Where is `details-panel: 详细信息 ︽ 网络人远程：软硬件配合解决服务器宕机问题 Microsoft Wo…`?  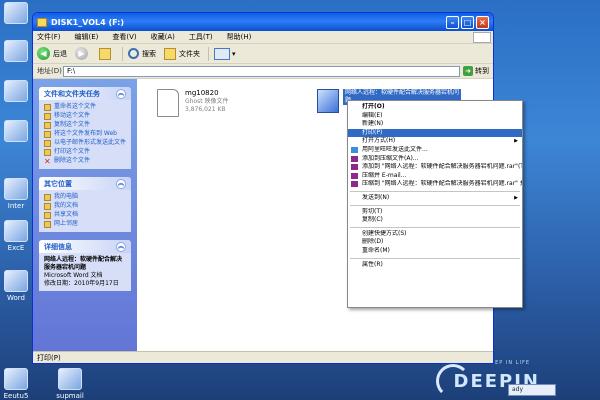 details-panel: 详细信息 ︽ 网络人远程：软硬件配合解决服务器宕机问题 Microsoft Wo… is located at coordinates (85, 265).